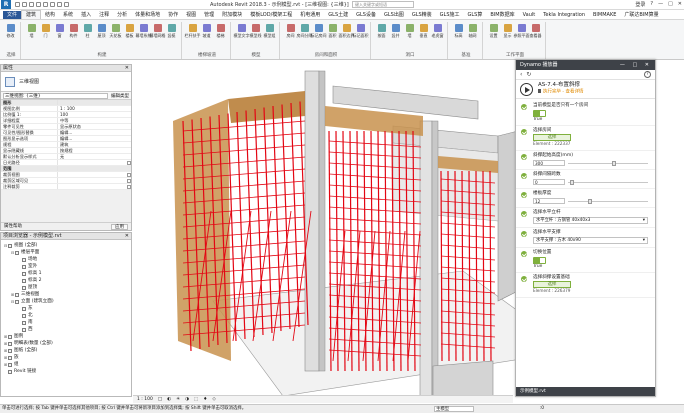 The image size is (684, 413). What do you see at coordinates (220, 33) in the screenshot?
I see `ribbon-button: 楼梯` at bounding box center [220, 33].